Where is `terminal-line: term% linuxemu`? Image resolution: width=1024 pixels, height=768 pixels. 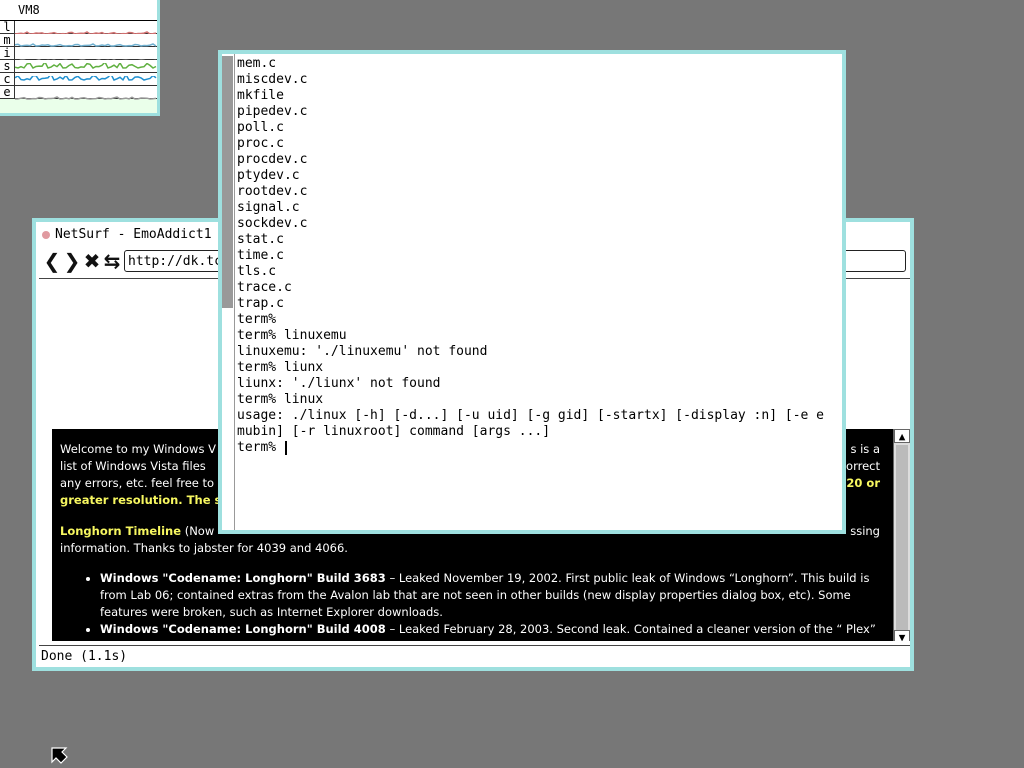 terminal-line: term% linuxemu is located at coordinates (292, 335).